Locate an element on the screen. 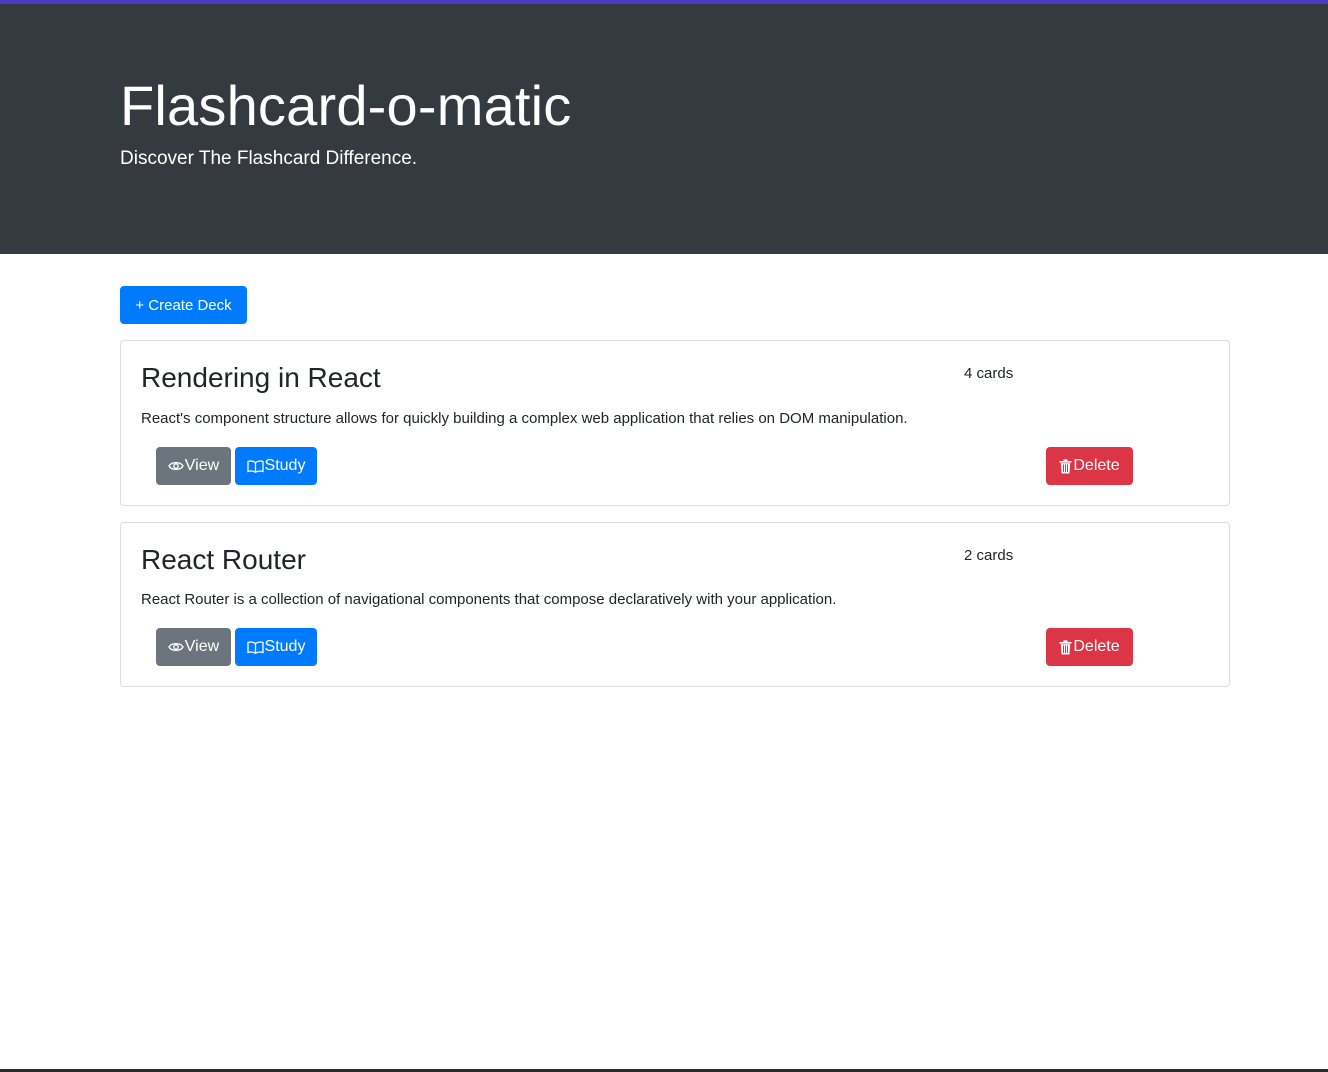 The width and height of the screenshot is (1328, 1072). create-deck-label: + Create Deck is located at coordinates (183, 305).